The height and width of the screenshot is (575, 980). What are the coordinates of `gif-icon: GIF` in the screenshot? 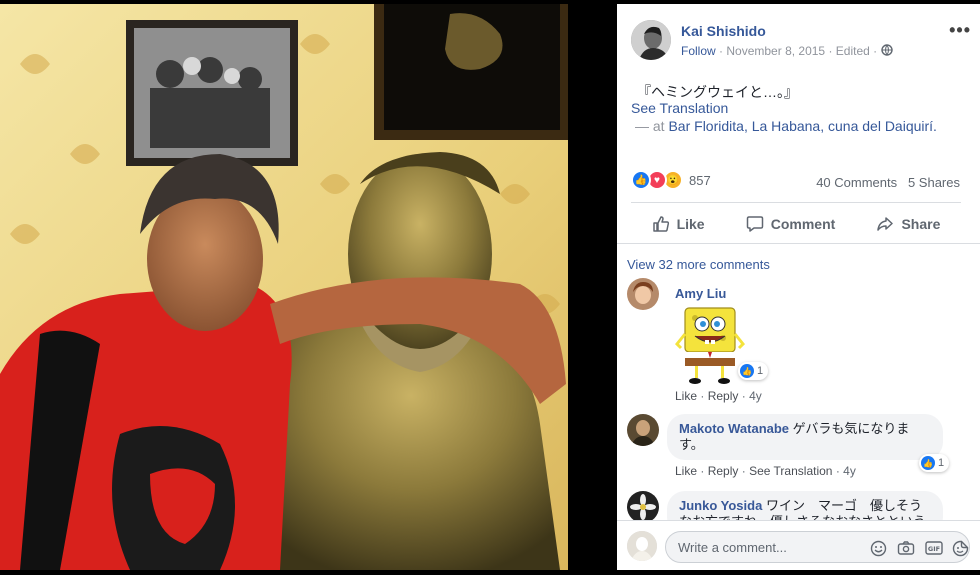 It's located at (934, 548).